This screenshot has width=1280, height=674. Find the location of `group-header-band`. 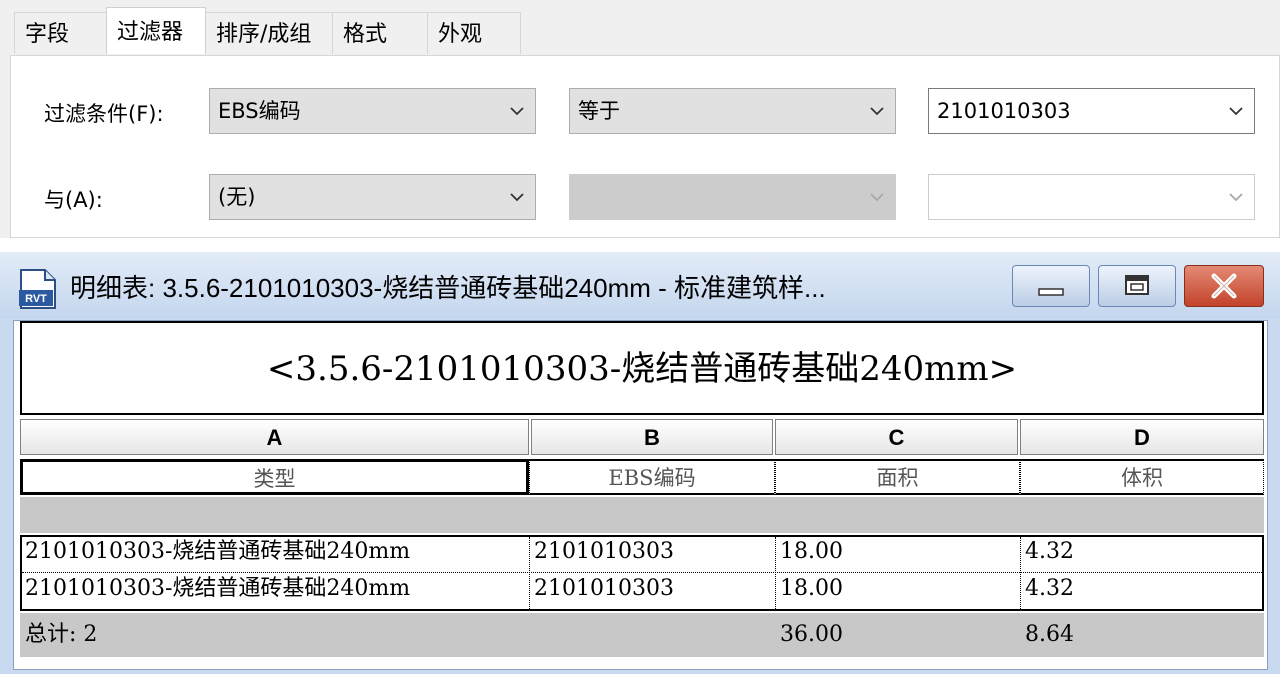

group-header-band is located at coordinates (642, 515).